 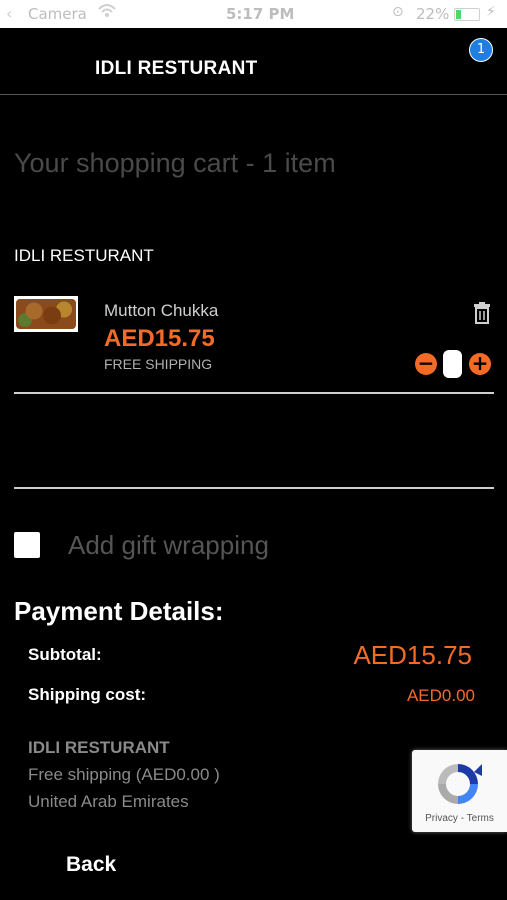 What do you see at coordinates (158, 364) in the screenshot?
I see `item-shipping: FREE SHIPPING` at bounding box center [158, 364].